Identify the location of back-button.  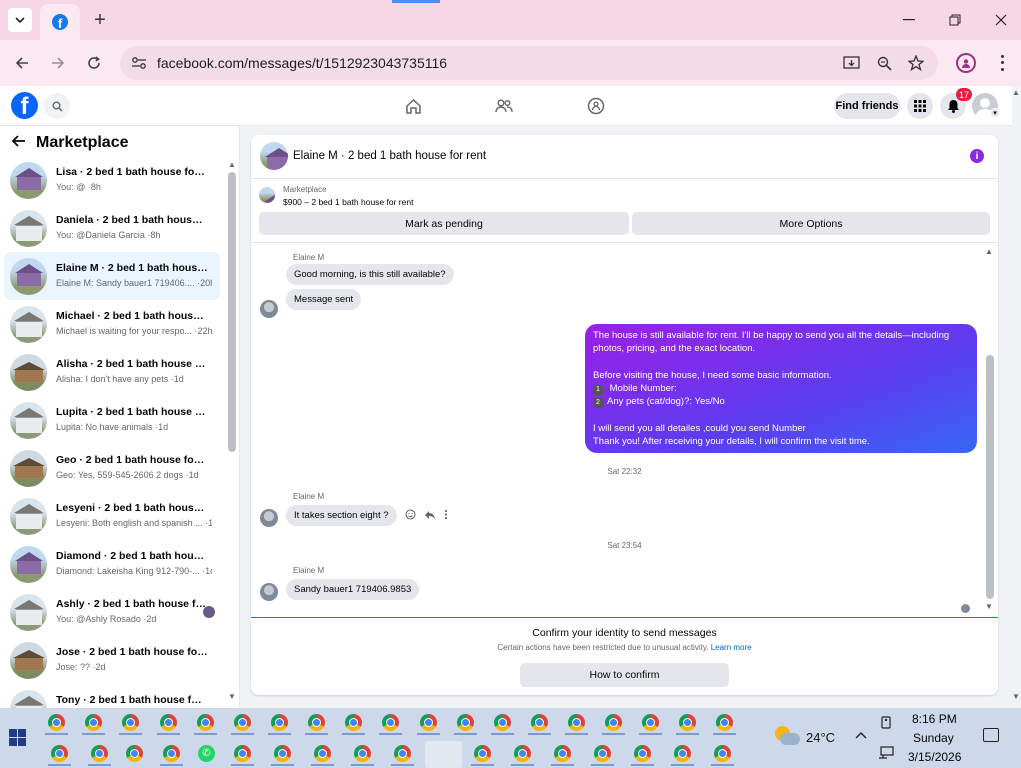
(22, 63).